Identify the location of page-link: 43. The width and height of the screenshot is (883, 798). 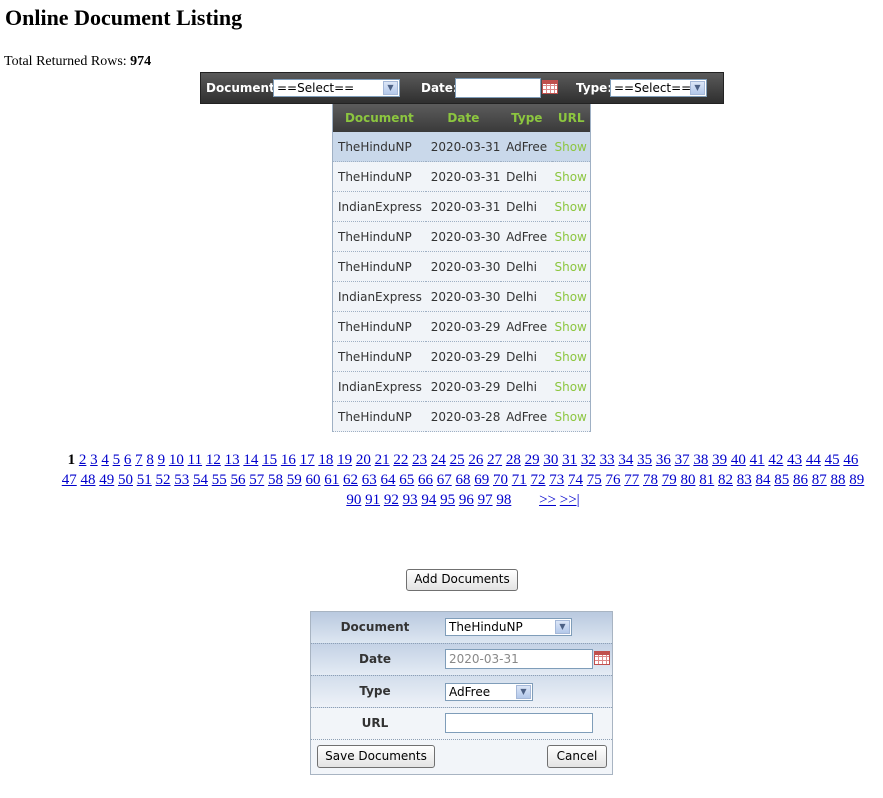
(794, 460).